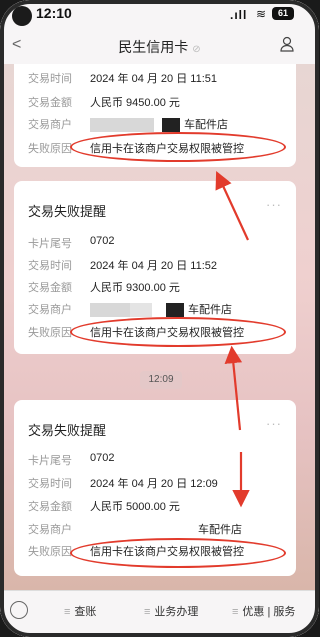  I want to click on timestamp-badge: 12:09, so click(161, 380).